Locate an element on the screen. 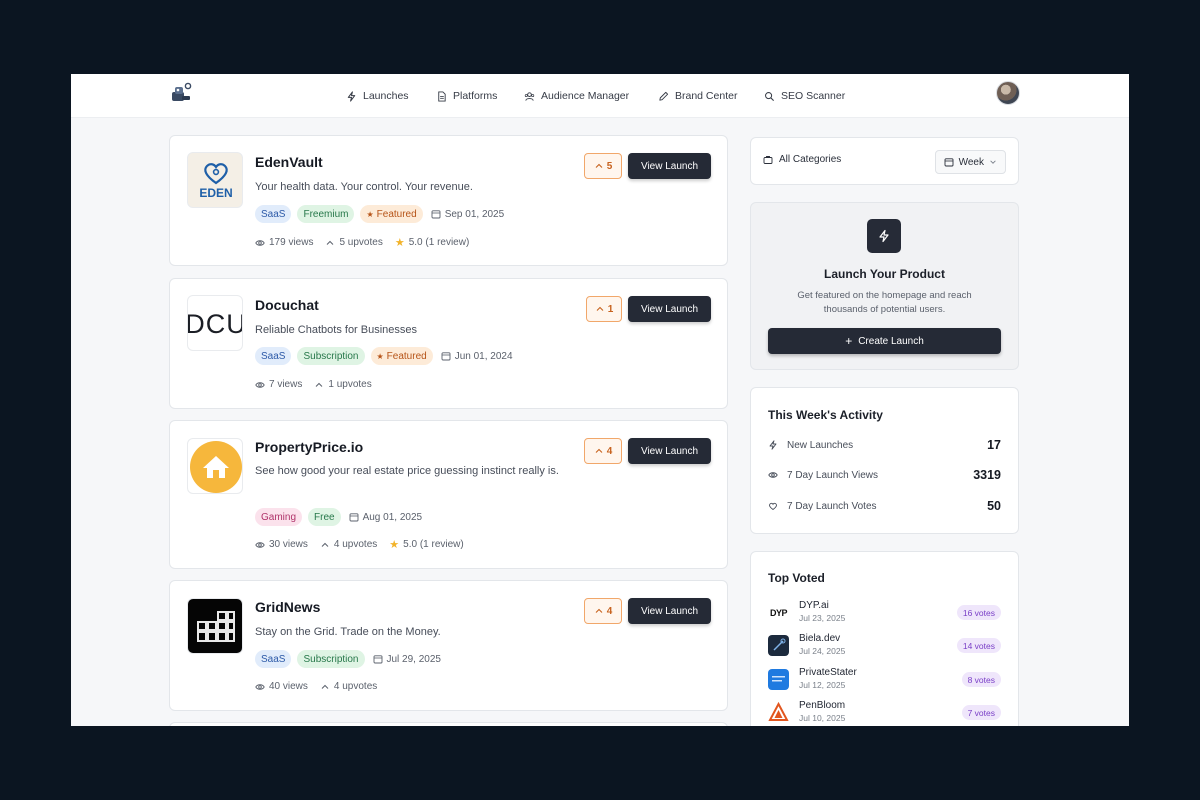 The width and height of the screenshot is (1200, 800). launch-tags: SaaS Freemium ★ Featured Sep 01, 2025 is located at coordinates (379, 214).